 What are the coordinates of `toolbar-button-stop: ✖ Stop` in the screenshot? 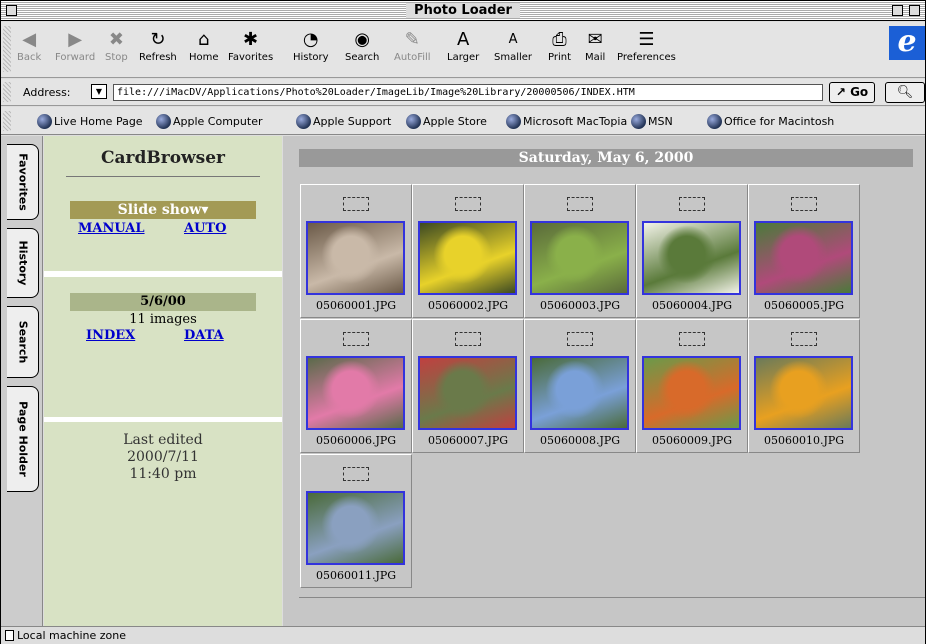 It's located at (116, 46).